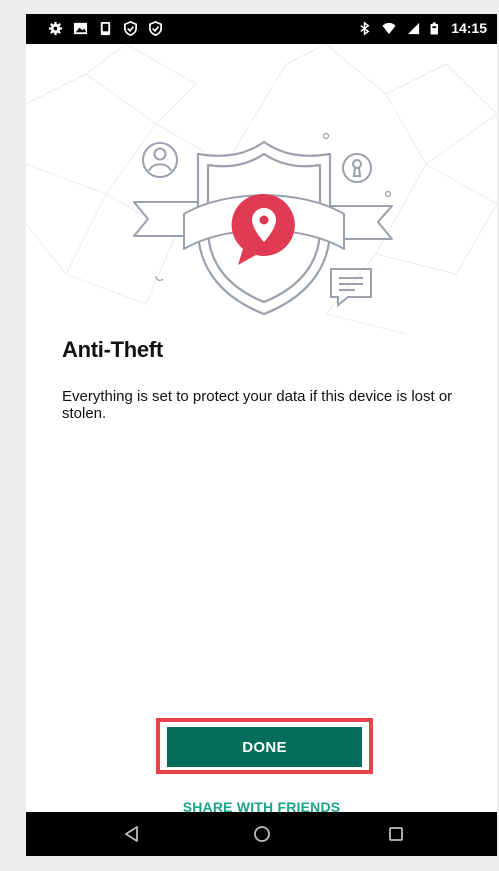 The image size is (499, 871). Describe the element at coordinates (160, 160) in the screenshot. I see `user-icon` at that location.